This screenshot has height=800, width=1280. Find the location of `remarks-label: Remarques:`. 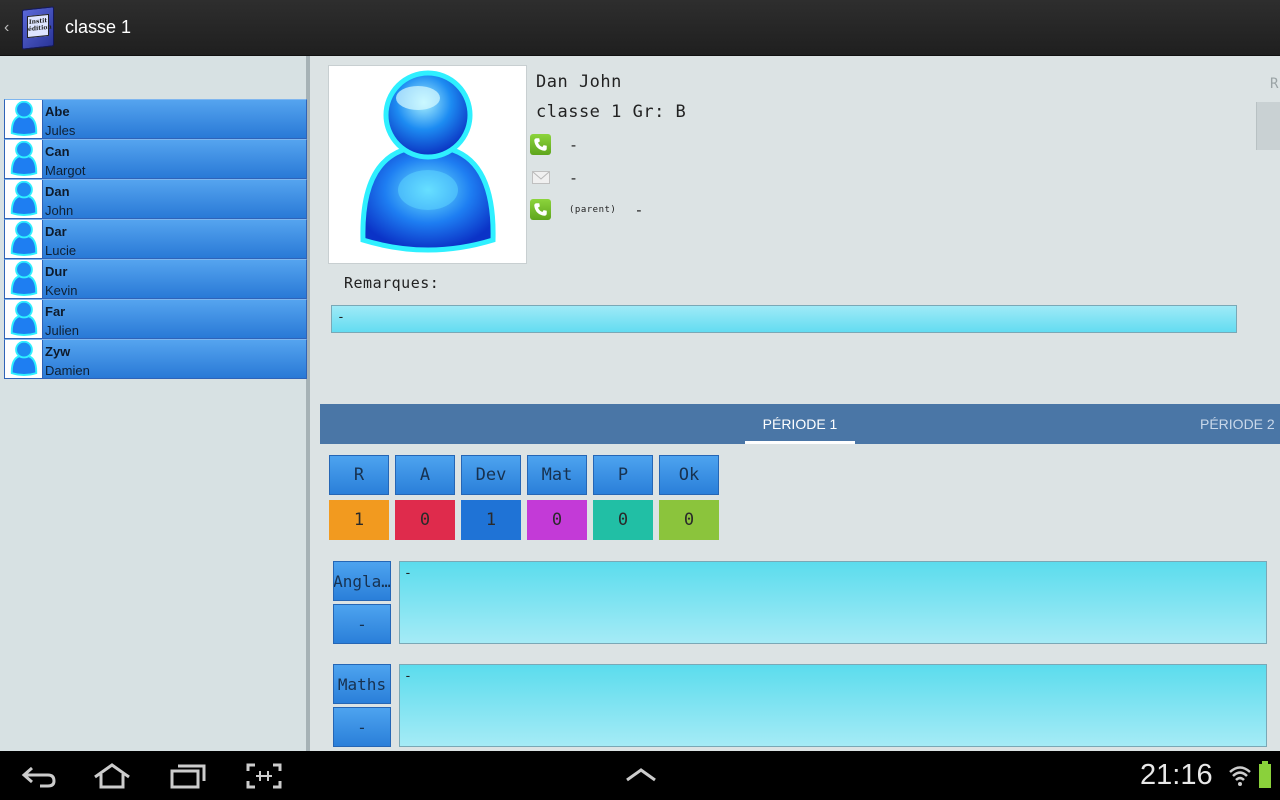

remarks-label: Remarques: is located at coordinates (392, 283).